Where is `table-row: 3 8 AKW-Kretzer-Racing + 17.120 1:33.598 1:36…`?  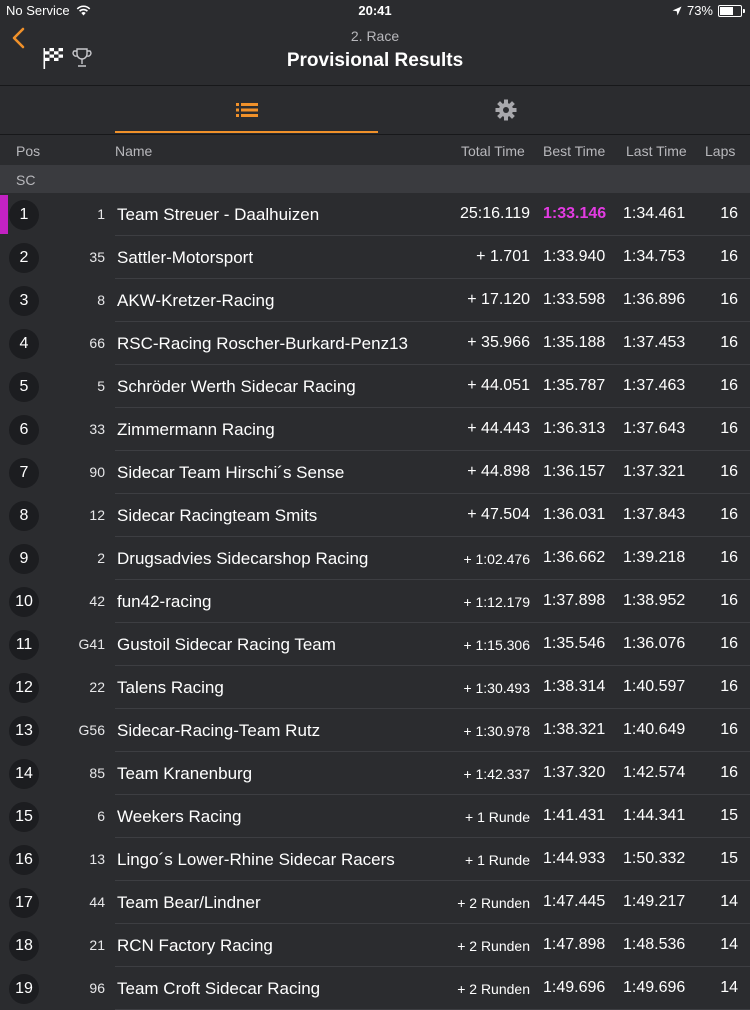 table-row: 3 8 AKW-Kretzer-Racing + 17.120 1:33.598 1:36… is located at coordinates (375, 300).